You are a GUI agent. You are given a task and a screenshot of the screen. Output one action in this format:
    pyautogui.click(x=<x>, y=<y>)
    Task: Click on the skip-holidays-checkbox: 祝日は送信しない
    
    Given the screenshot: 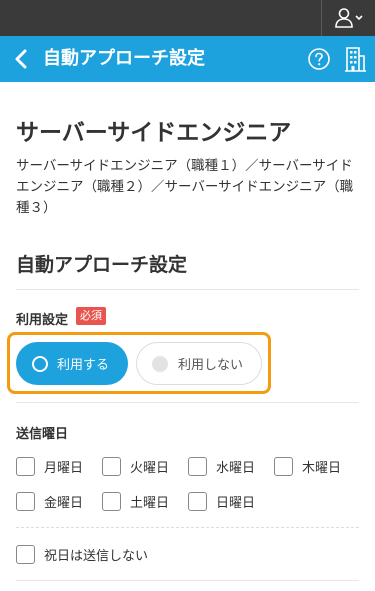 What is the action you would take?
    pyautogui.click(x=82, y=554)
    